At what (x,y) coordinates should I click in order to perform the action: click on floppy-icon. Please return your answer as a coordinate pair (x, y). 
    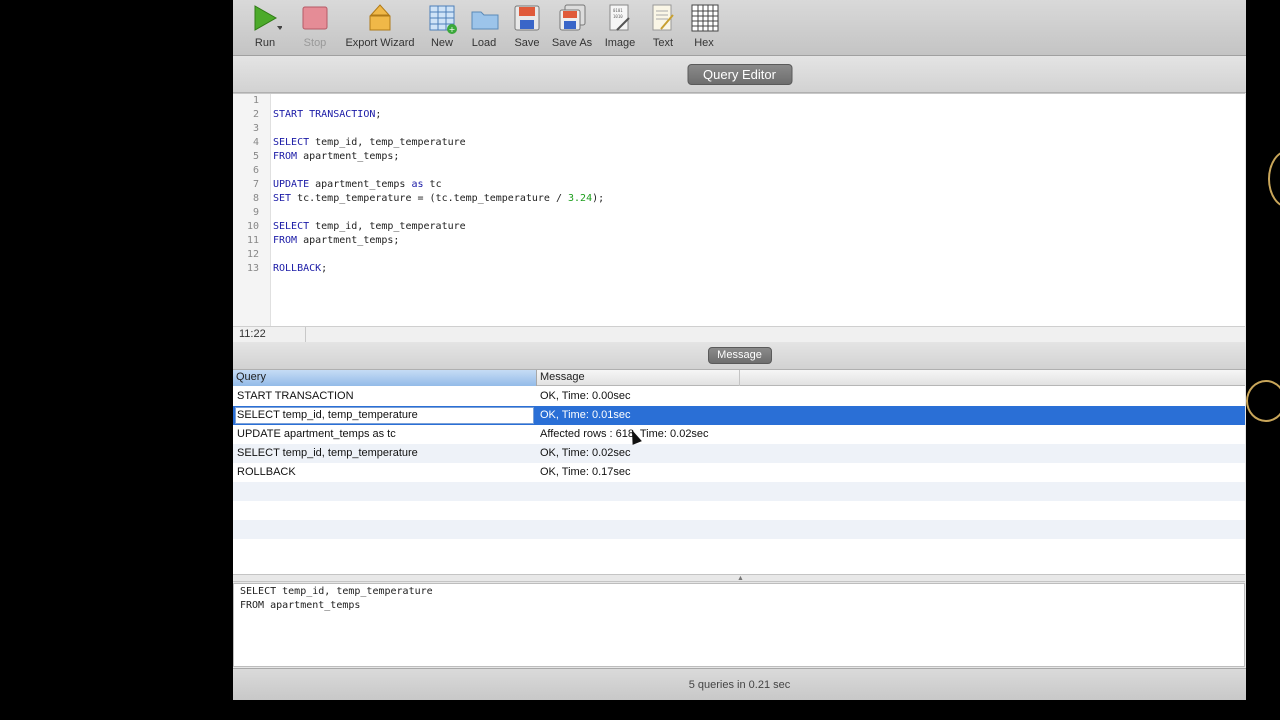
    Looking at the image, I should click on (527, 18).